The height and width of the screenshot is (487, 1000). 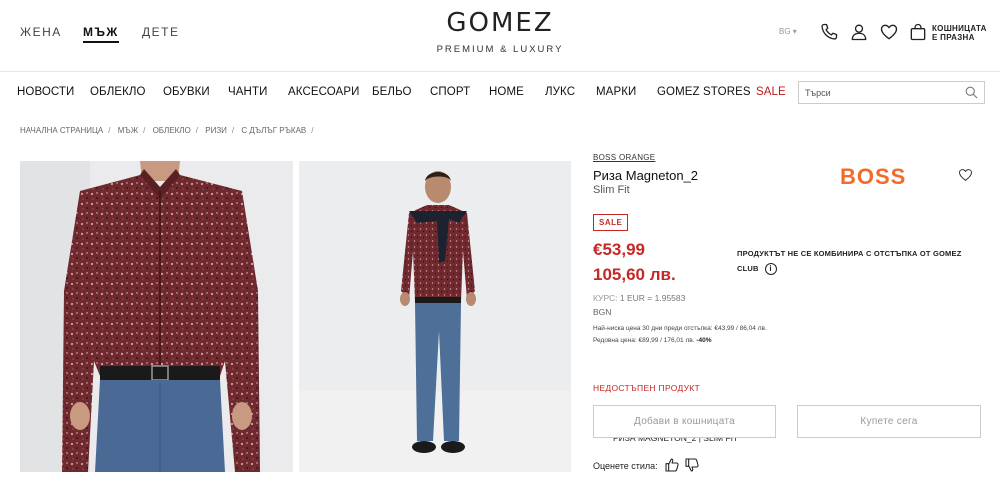 What do you see at coordinates (500, 49) in the screenshot?
I see `site-tagline: PREMIUM & LUXURY` at bounding box center [500, 49].